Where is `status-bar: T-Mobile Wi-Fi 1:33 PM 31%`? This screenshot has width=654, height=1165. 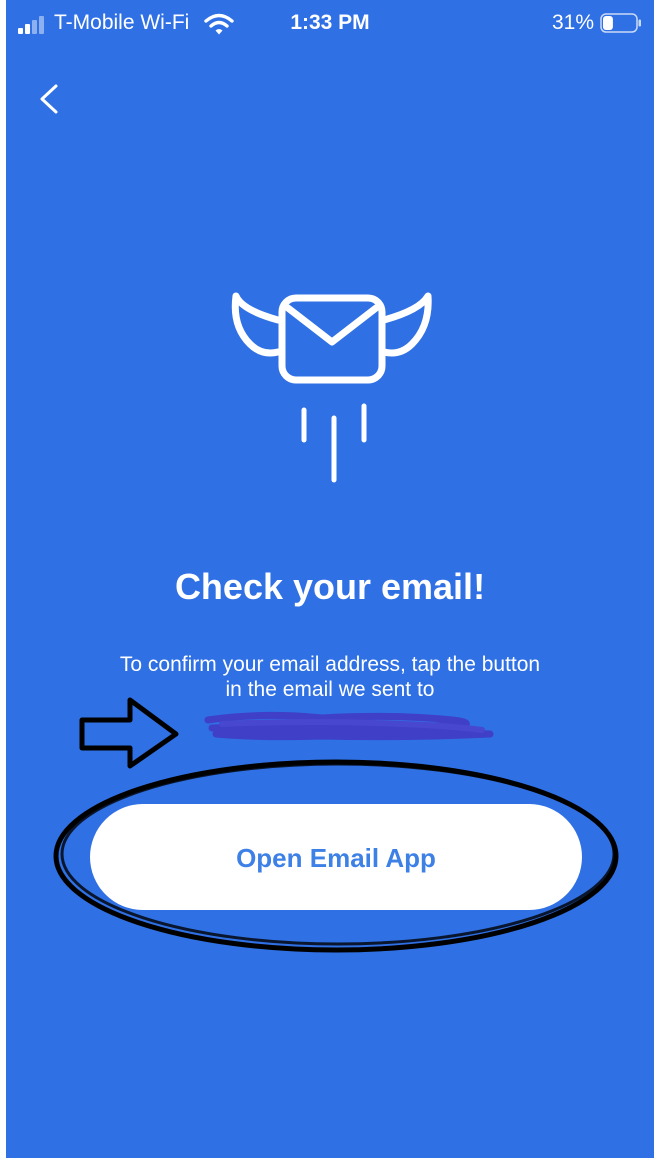 status-bar: T-Mobile Wi-Fi 1:33 PM 31% is located at coordinates (330, 23).